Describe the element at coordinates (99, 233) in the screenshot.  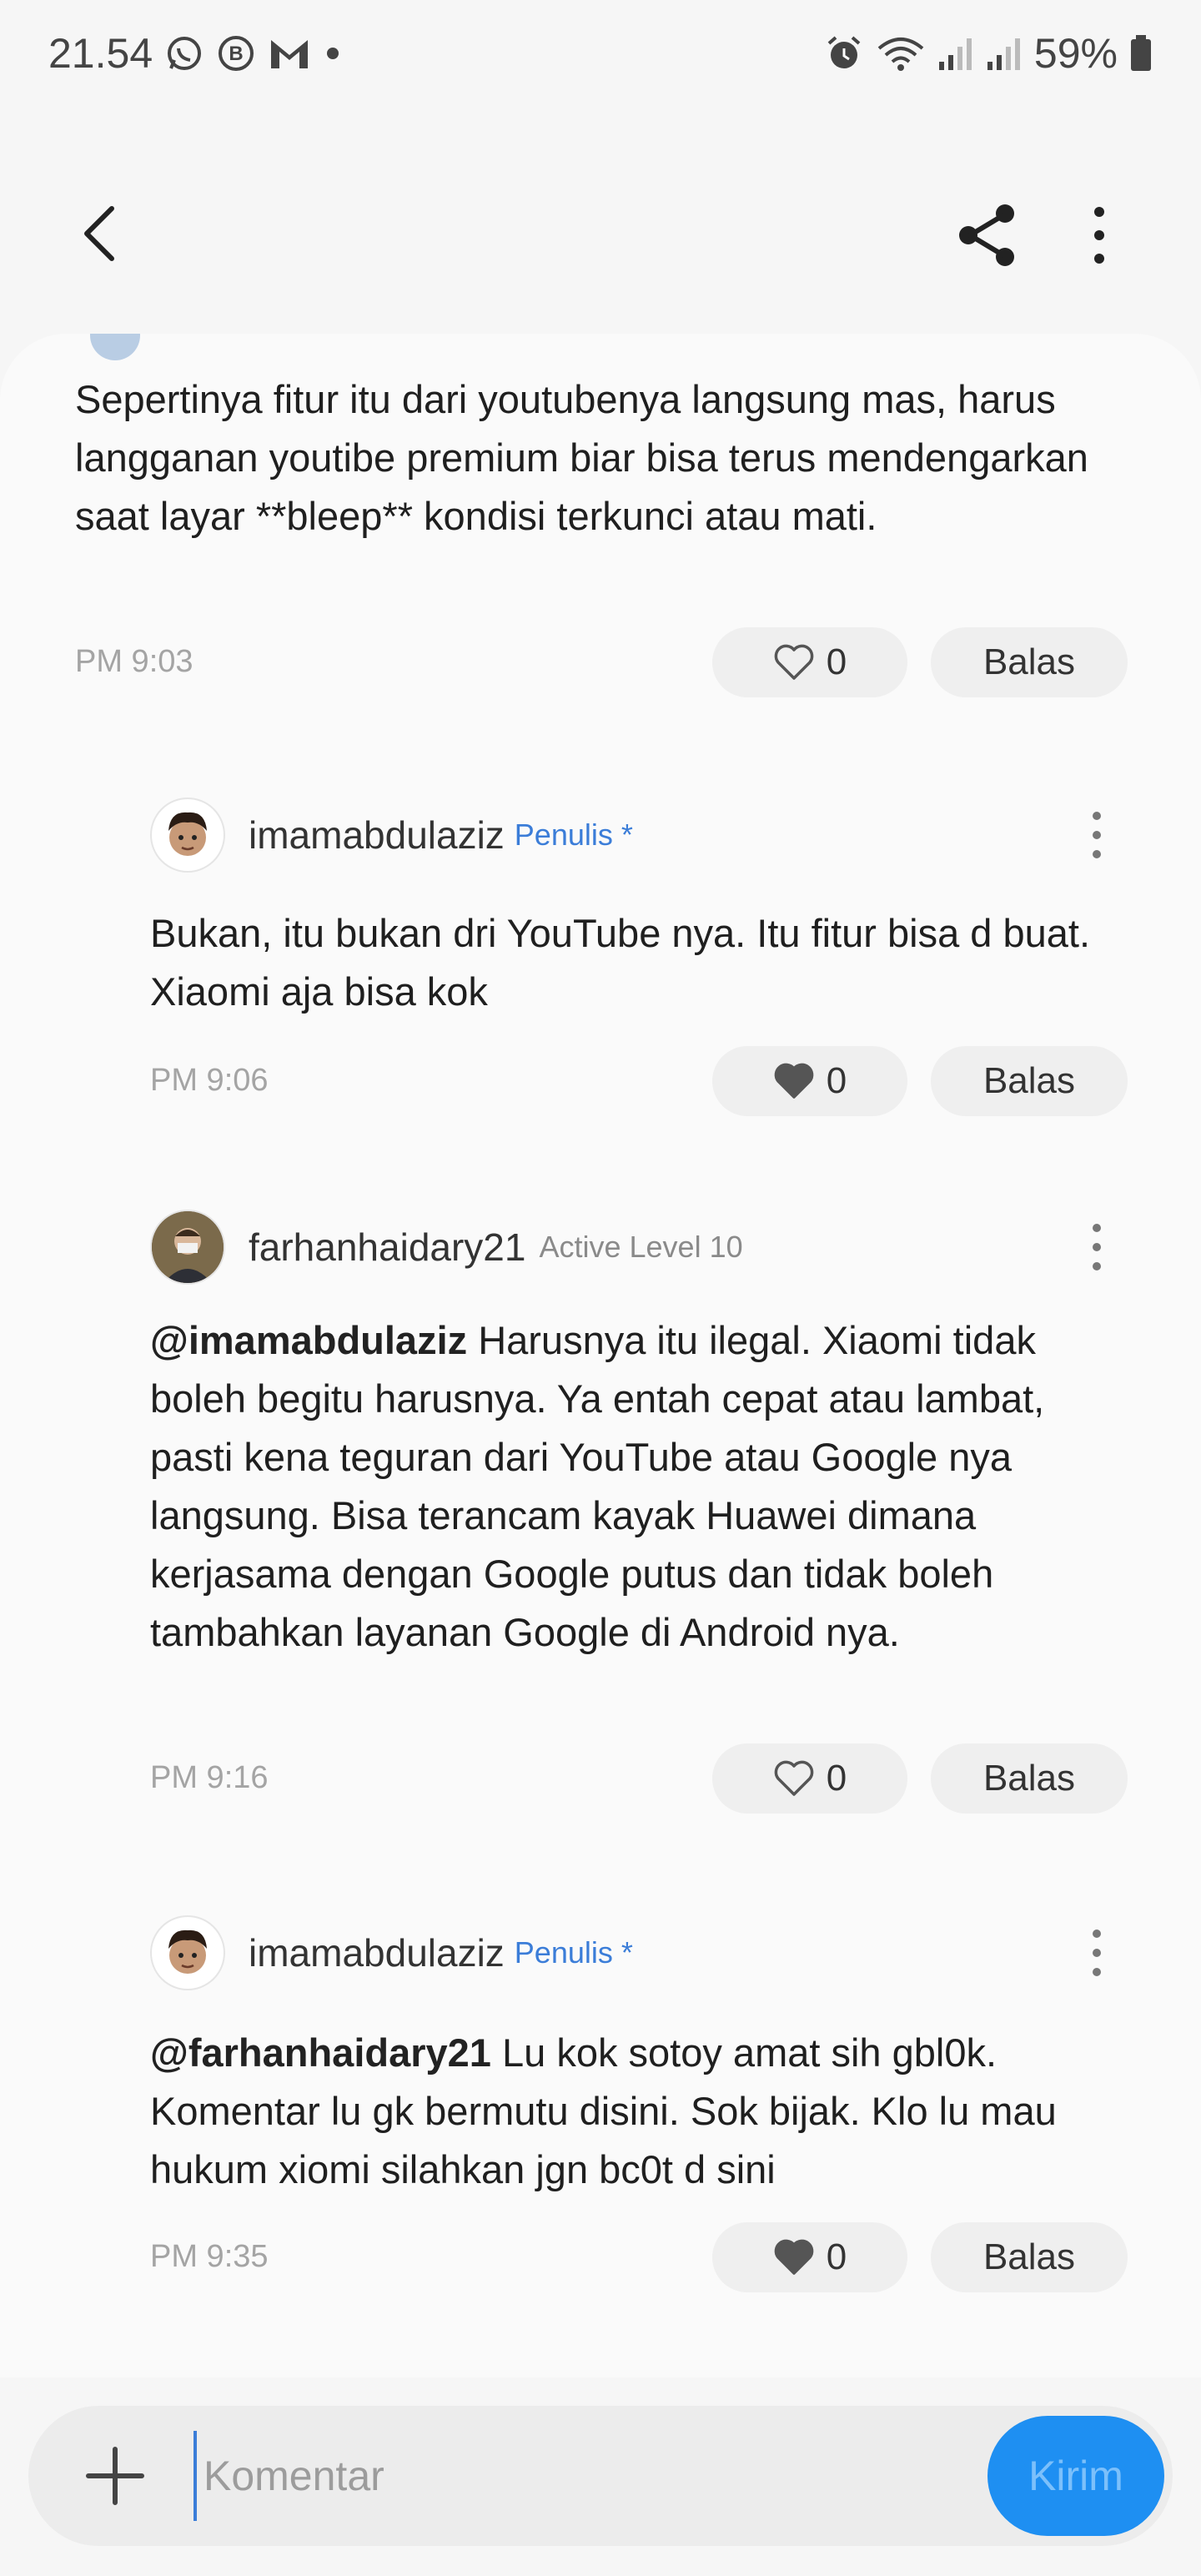
I see `chevron-left-icon` at that location.